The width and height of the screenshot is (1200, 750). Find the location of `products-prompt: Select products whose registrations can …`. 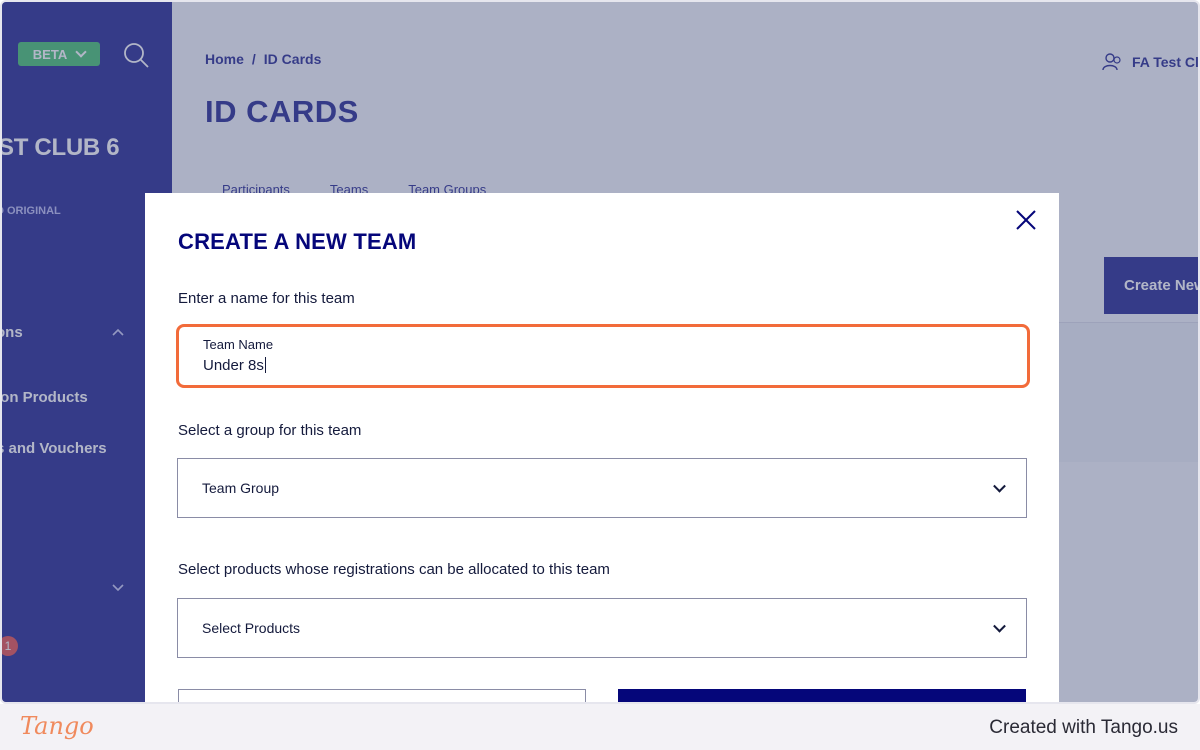

products-prompt: Select products whose registrations can … is located at coordinates (394, 569).